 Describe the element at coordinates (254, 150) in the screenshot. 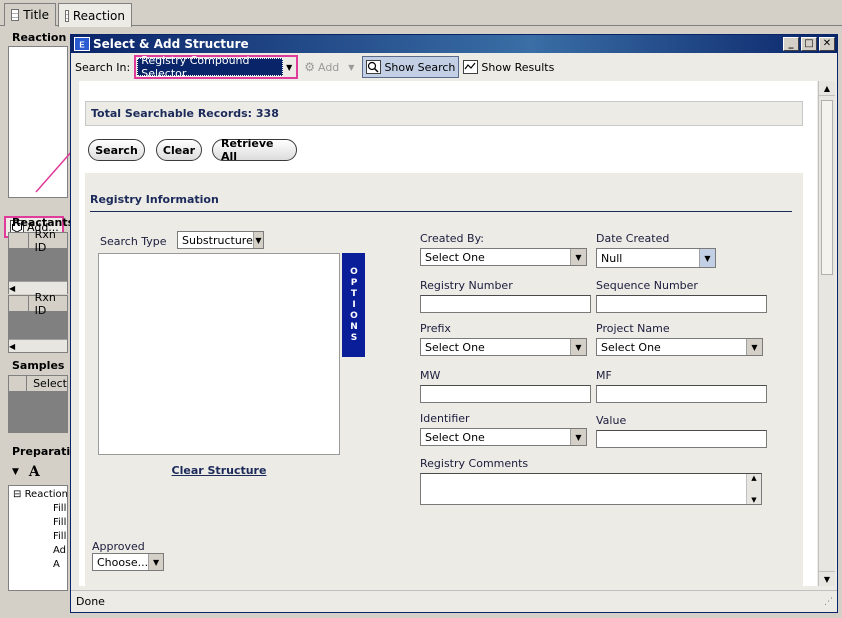

I see `retrieve-all-button: Retrieve All` at that location.